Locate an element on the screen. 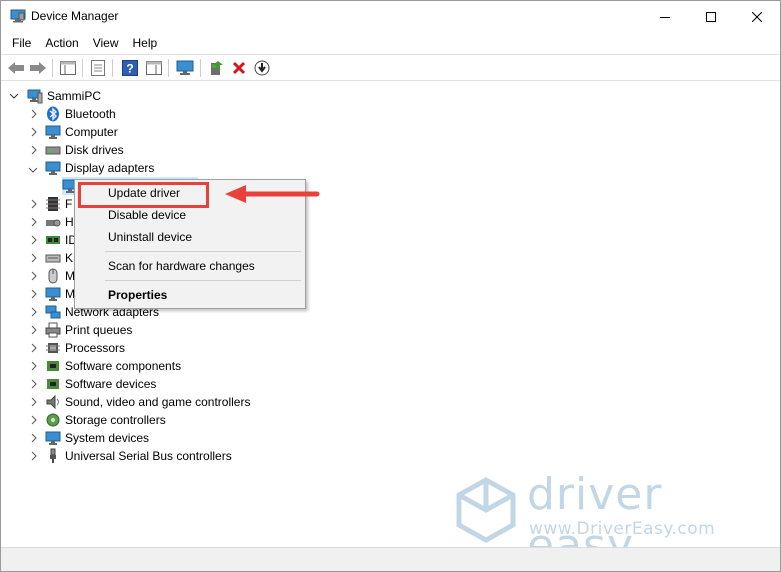  tree-item-label: Sound, video and game controllers is located at coordinates (158, 402).